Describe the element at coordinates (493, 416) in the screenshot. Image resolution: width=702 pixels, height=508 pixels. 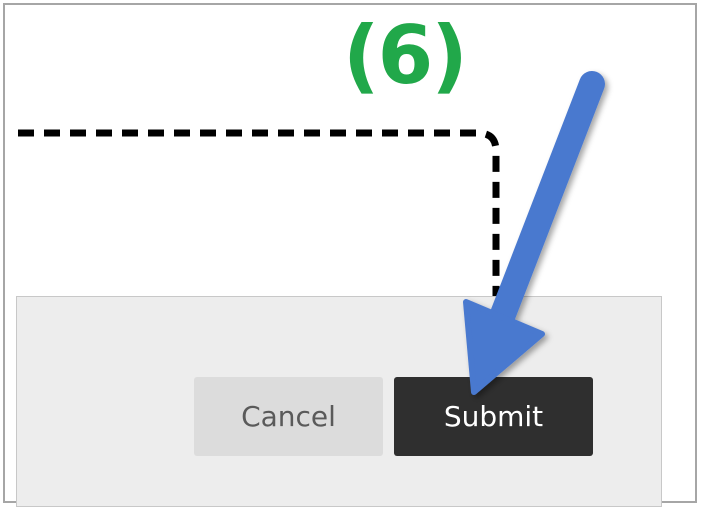
I see `submit-button: Submit` at that location.